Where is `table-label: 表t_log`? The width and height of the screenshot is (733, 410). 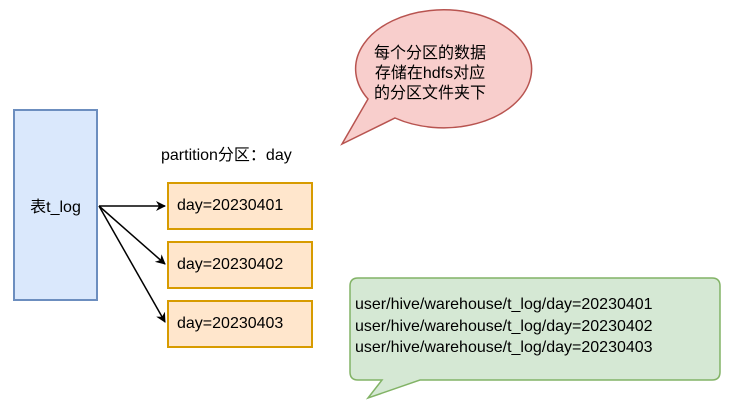 table-label: 表t_log is located at coordinates (55, 207).